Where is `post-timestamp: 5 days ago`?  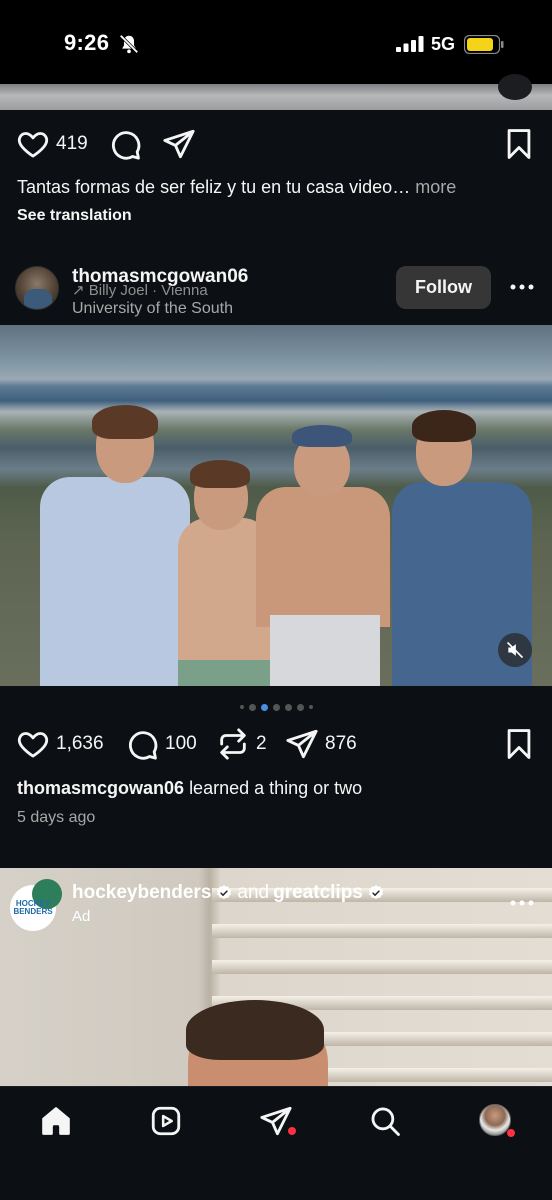
post-timestamp: 5 days ago is located at coordinates (56, 817).